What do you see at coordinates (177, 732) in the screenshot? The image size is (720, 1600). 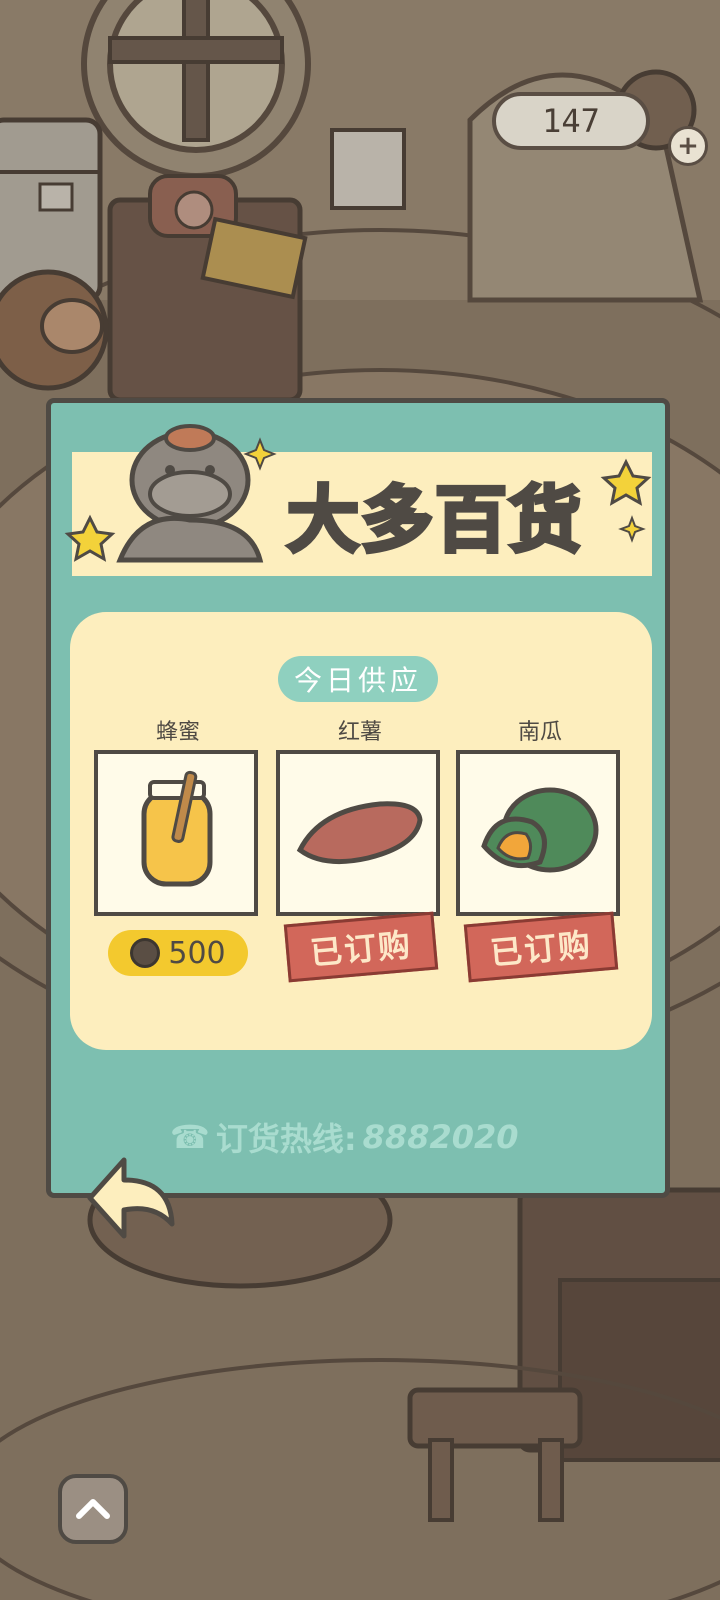 I see `item-name-honey: 蜂蜜` at bounding box center [177, 732].